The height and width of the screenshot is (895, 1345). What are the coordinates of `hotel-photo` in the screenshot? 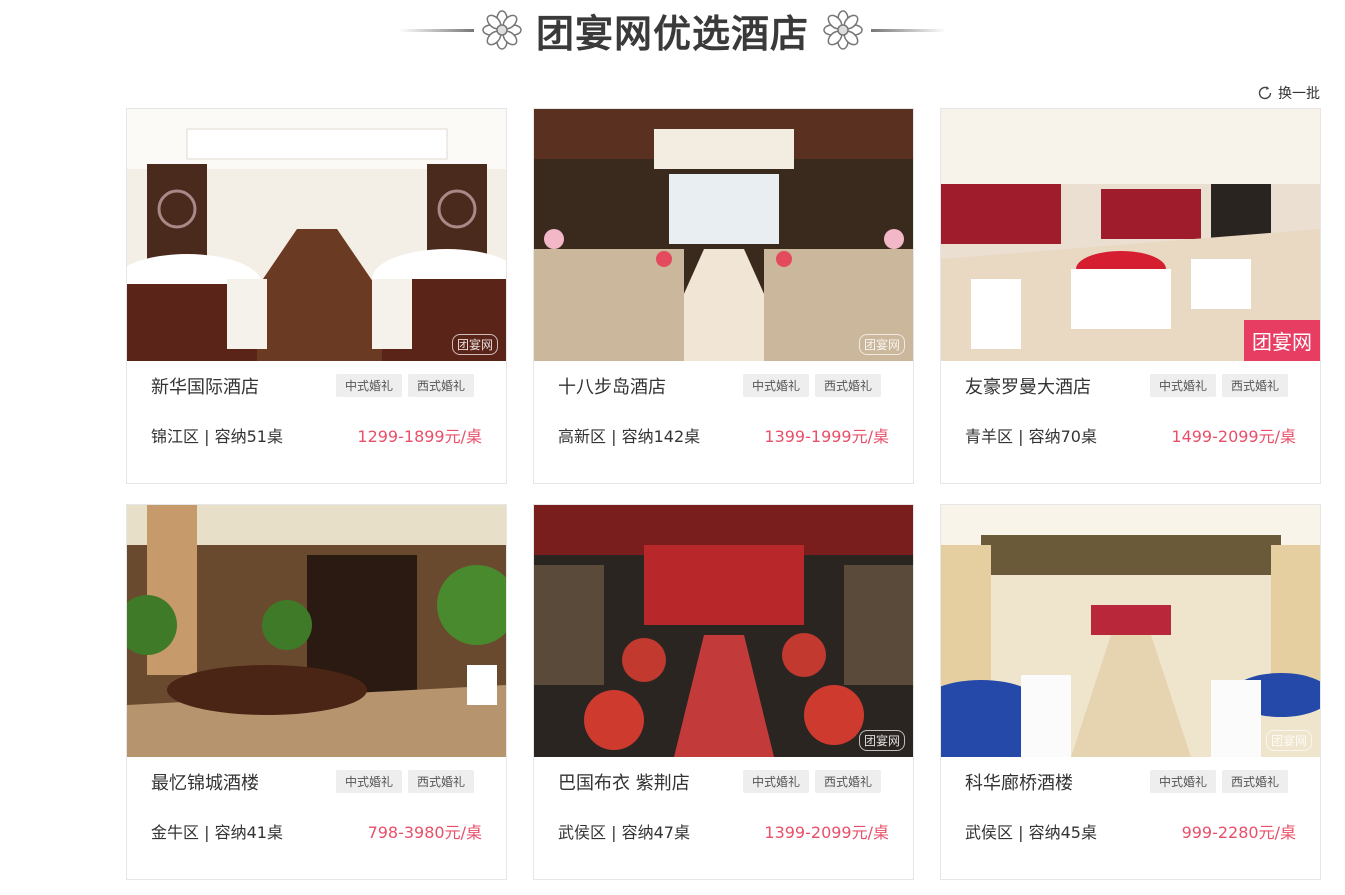 It's located at (316, 631).